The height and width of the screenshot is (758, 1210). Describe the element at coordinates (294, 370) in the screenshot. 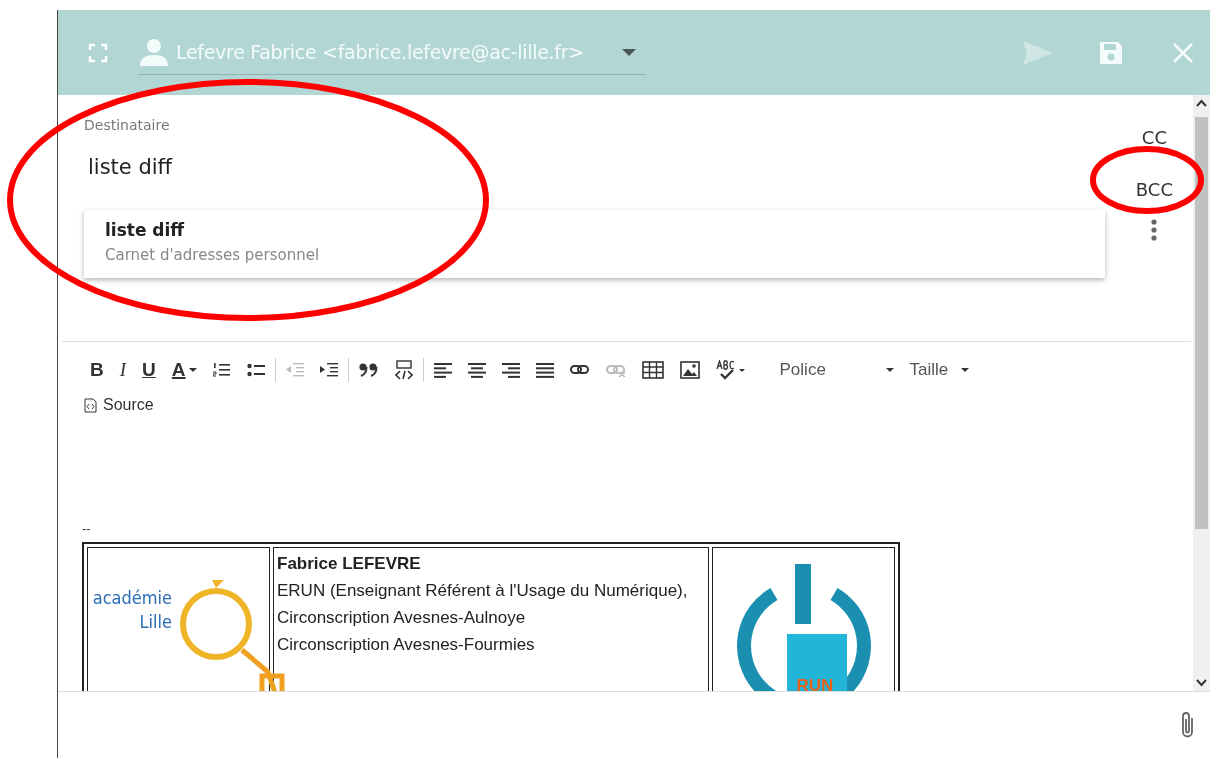

I see `outdent-icon` at that location.